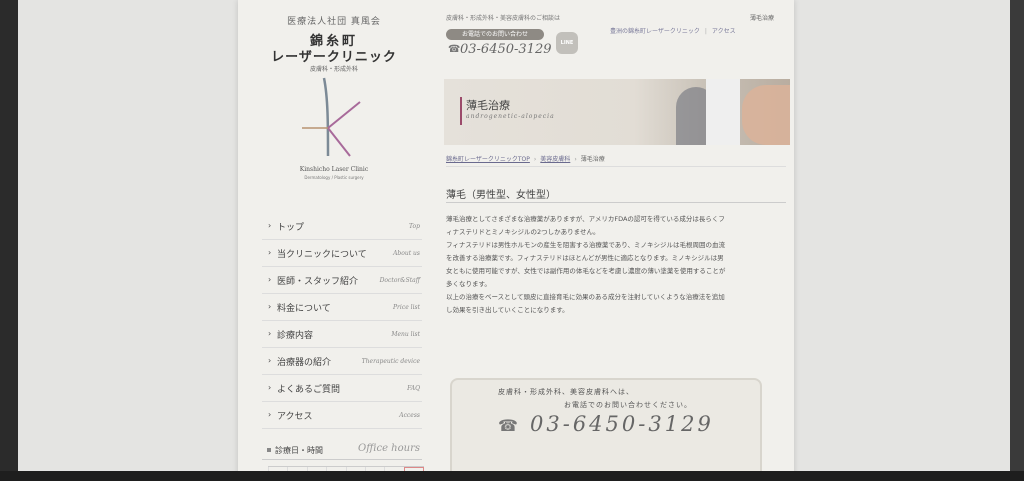 This screenshot has width=1024, height=481. What do you see at coordinates (523, 232) in the screenshot?
I see `body-line: ィナステリドとミノキシジルの2つしかありません。` at bounding box center [523, 232].